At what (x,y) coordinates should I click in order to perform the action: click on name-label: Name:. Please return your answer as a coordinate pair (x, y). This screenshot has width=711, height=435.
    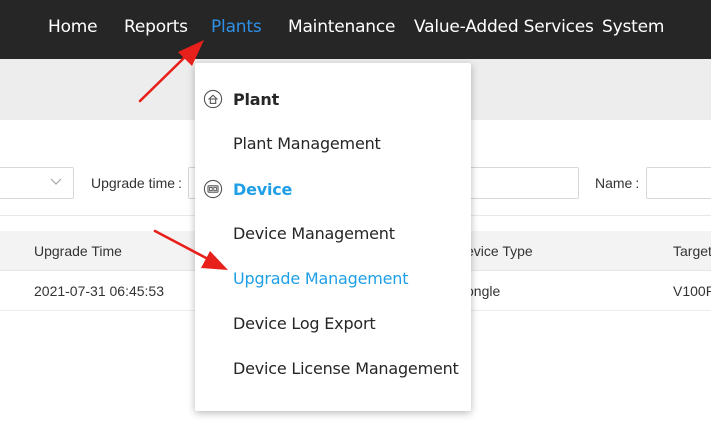
    Looking at the image, I should click on (617, 183).